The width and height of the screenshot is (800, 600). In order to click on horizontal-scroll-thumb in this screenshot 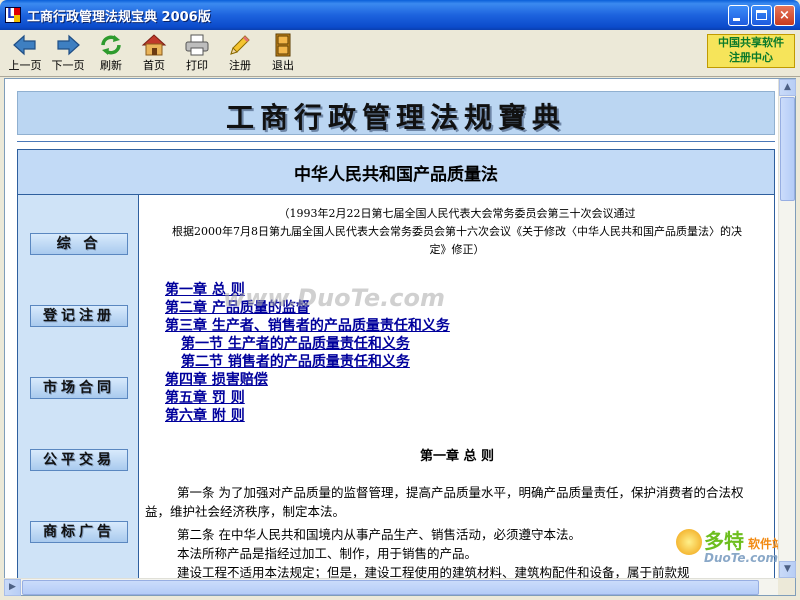, I will do `click(390, 587)`.